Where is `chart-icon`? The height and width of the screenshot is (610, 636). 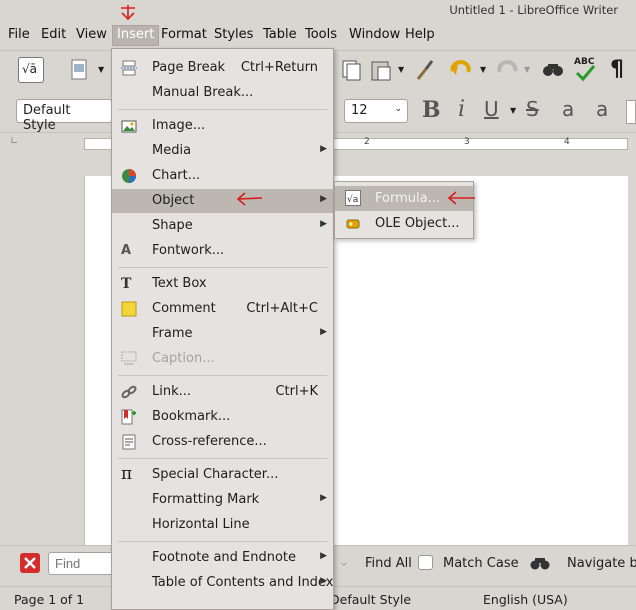
chart-icon is located at coordinates (129, 176).